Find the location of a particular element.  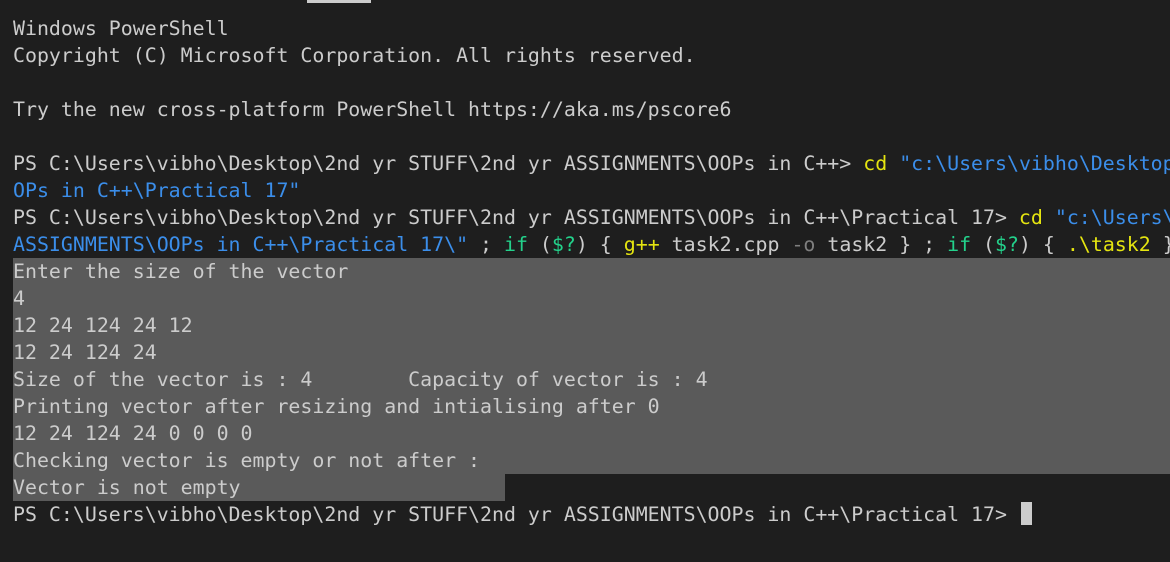

run-executable: .\task2 is located at coordinates (1108, 244).